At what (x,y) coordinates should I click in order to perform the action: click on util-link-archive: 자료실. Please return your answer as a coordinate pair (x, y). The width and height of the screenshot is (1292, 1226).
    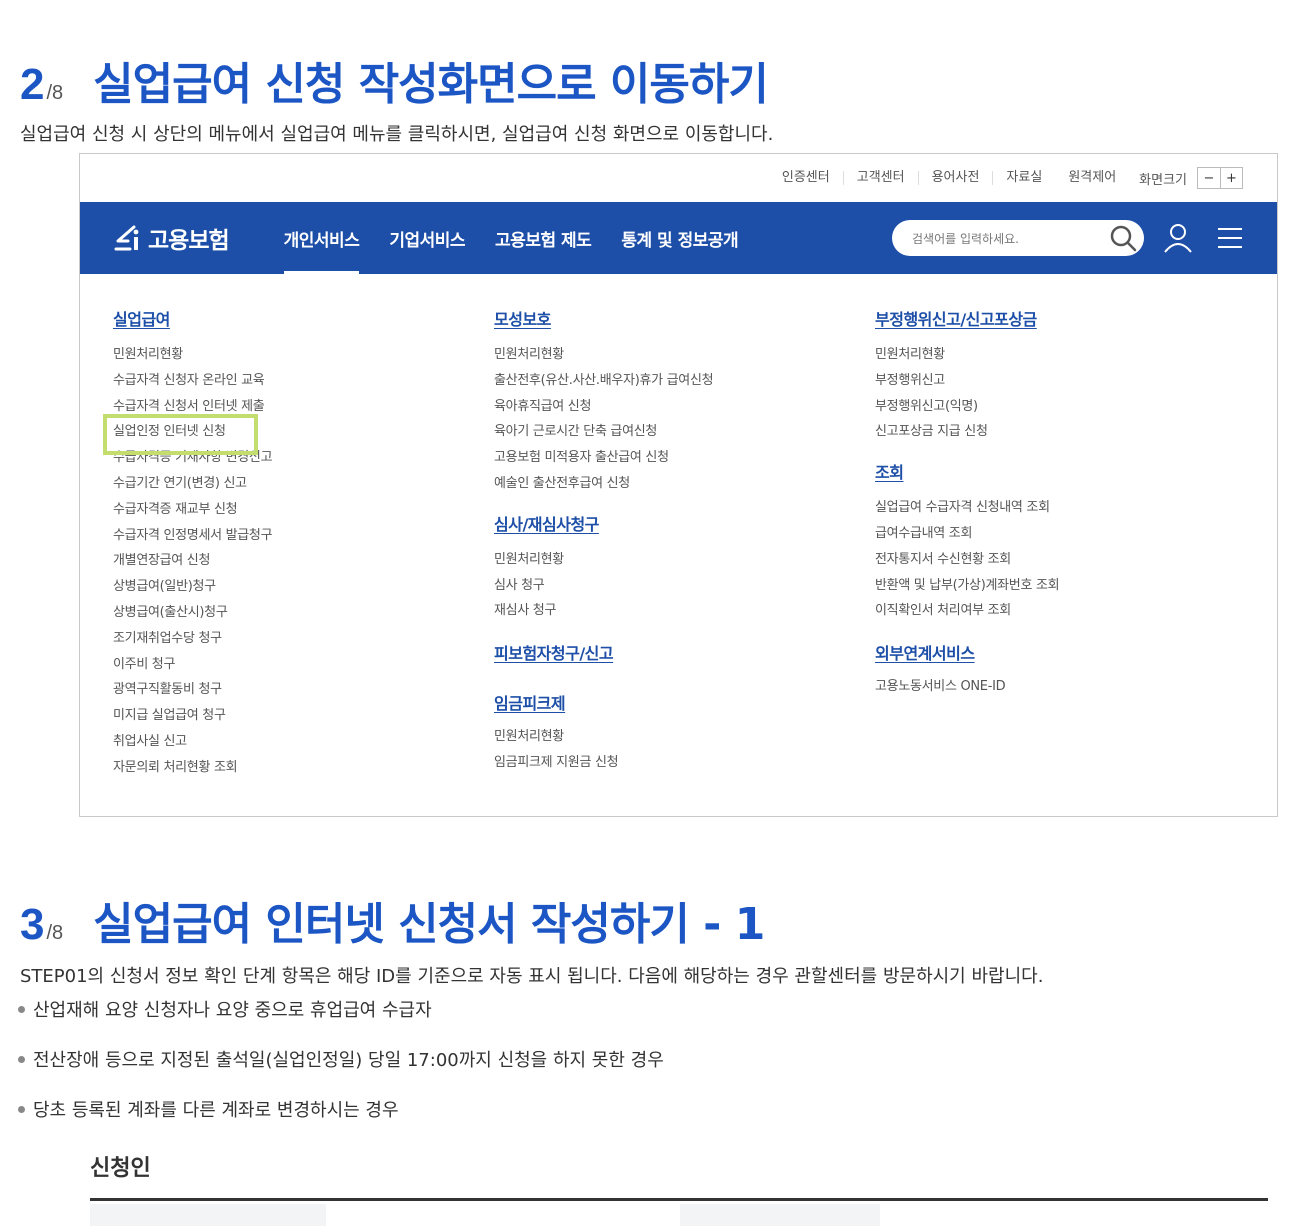
    Looking at the image, I should click on (1024, 178).